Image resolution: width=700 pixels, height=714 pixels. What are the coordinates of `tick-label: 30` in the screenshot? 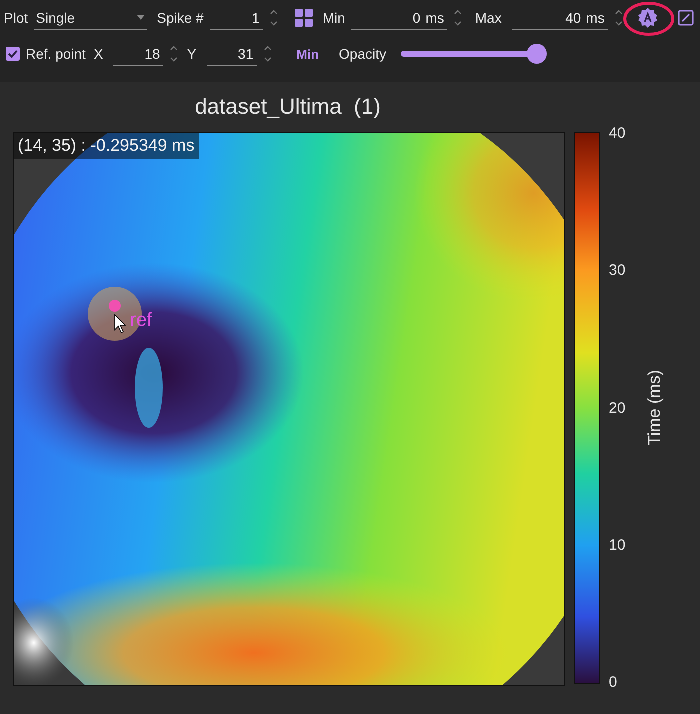 It's located at (617, 271).